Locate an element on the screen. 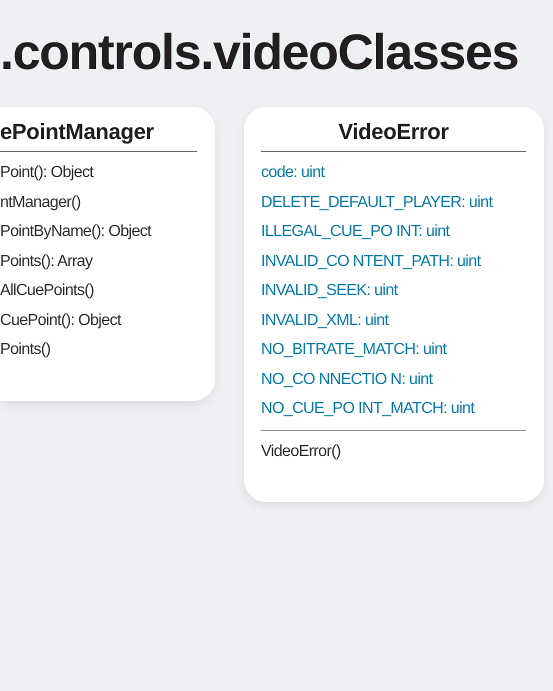 This screenshot has width=553, height=691. attribute-text: ILLEGAL_CUE_PO INT: uint is located at coordinates (356, 232).